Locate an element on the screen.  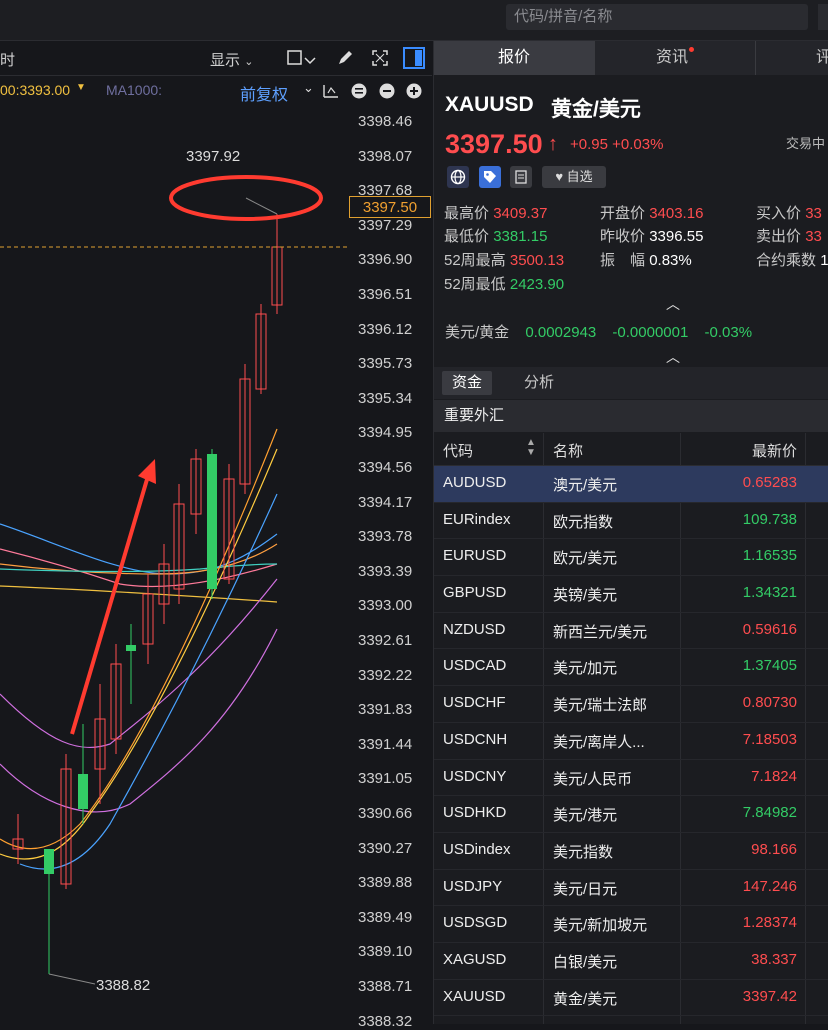
row-name: 美元/港元 is located at coordinates (585, 816).